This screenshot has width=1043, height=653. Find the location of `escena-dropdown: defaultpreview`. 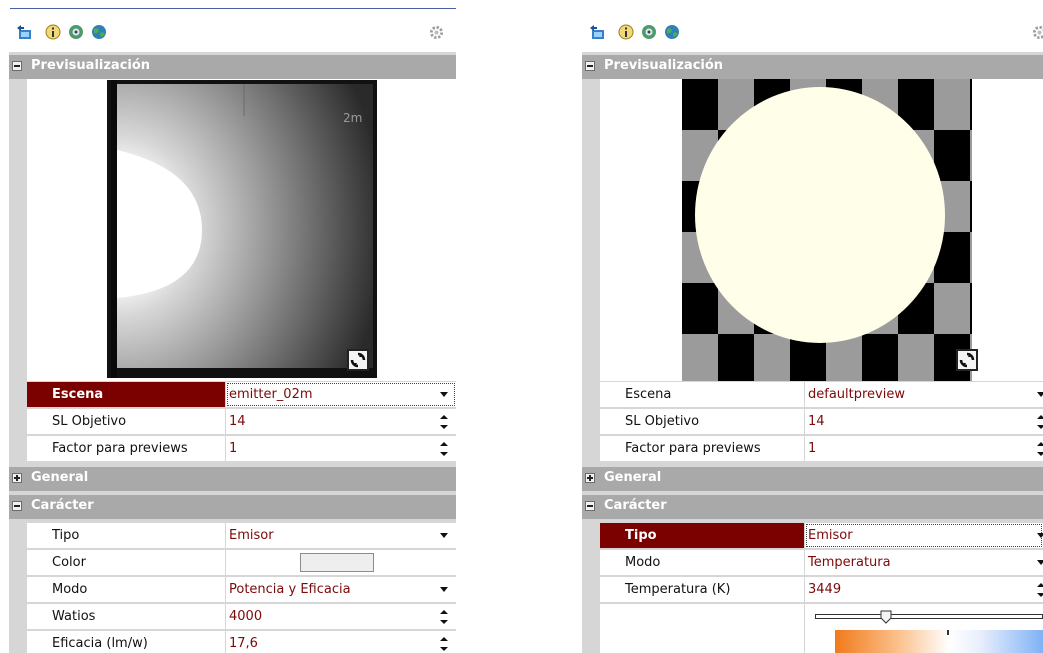

escena-dropdown: defaultpreview is located at coordinates (924, 394).